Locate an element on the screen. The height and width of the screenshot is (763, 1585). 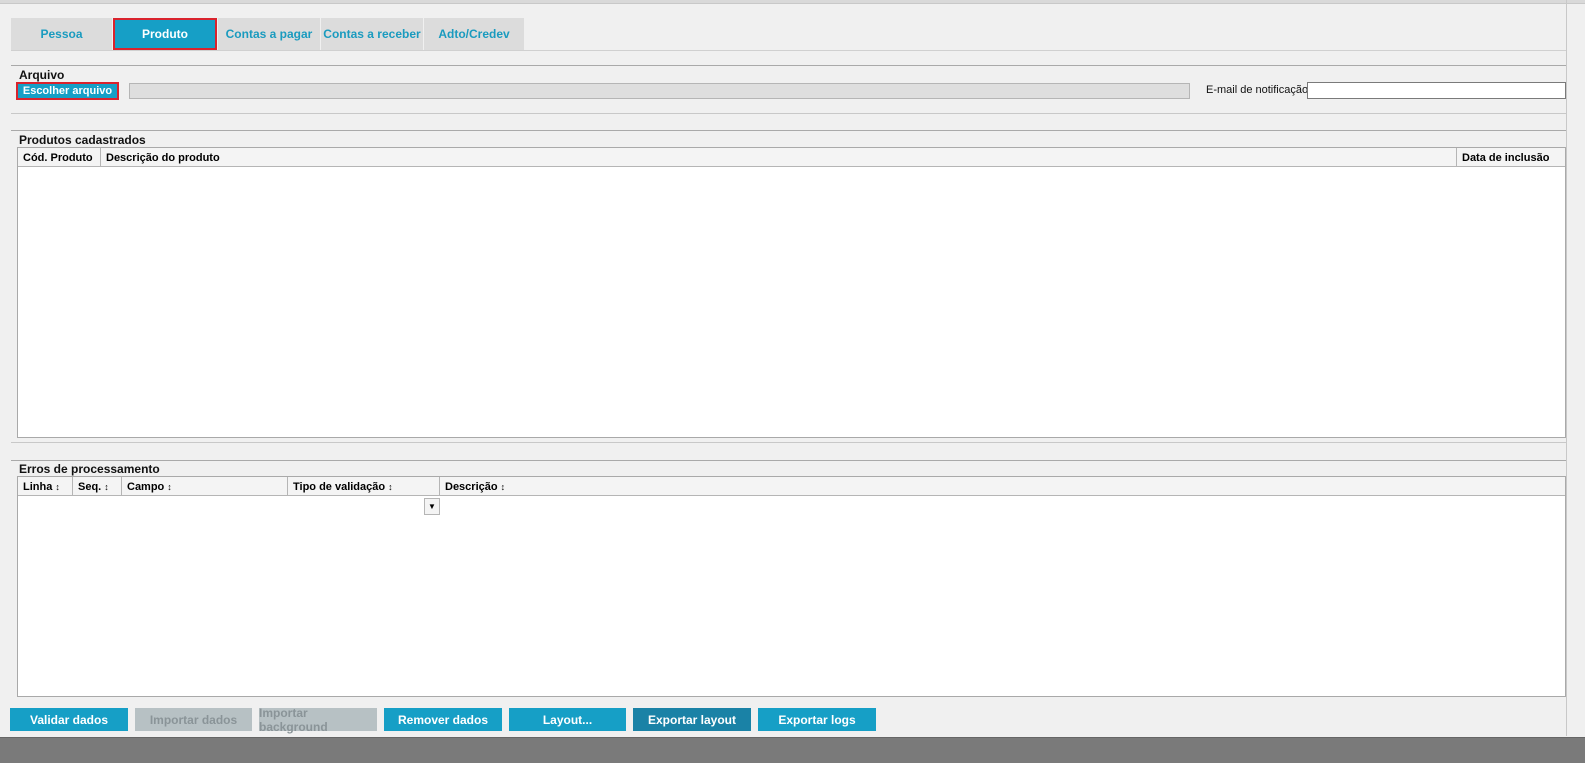
top-border is located at coordinates (792, 2).